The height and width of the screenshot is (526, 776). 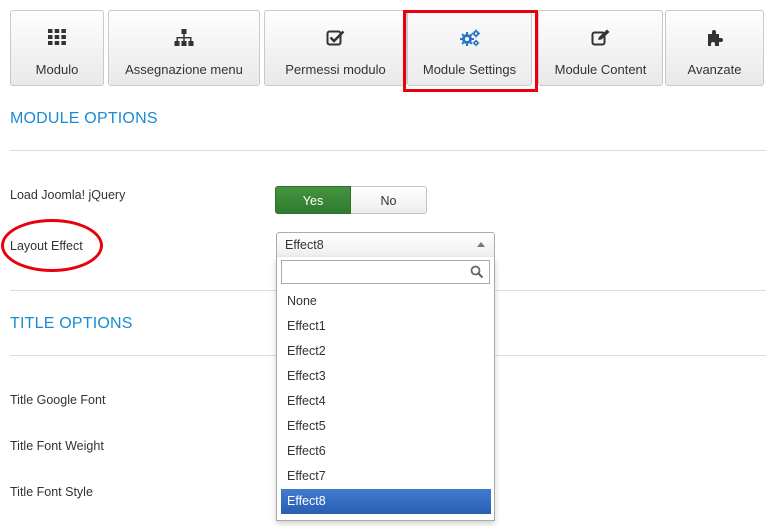 What do you see at coordinates (58, 400) in the screenshot?
I see `title-google-font-label: Title Google Font` at bounding box center [58, 400].